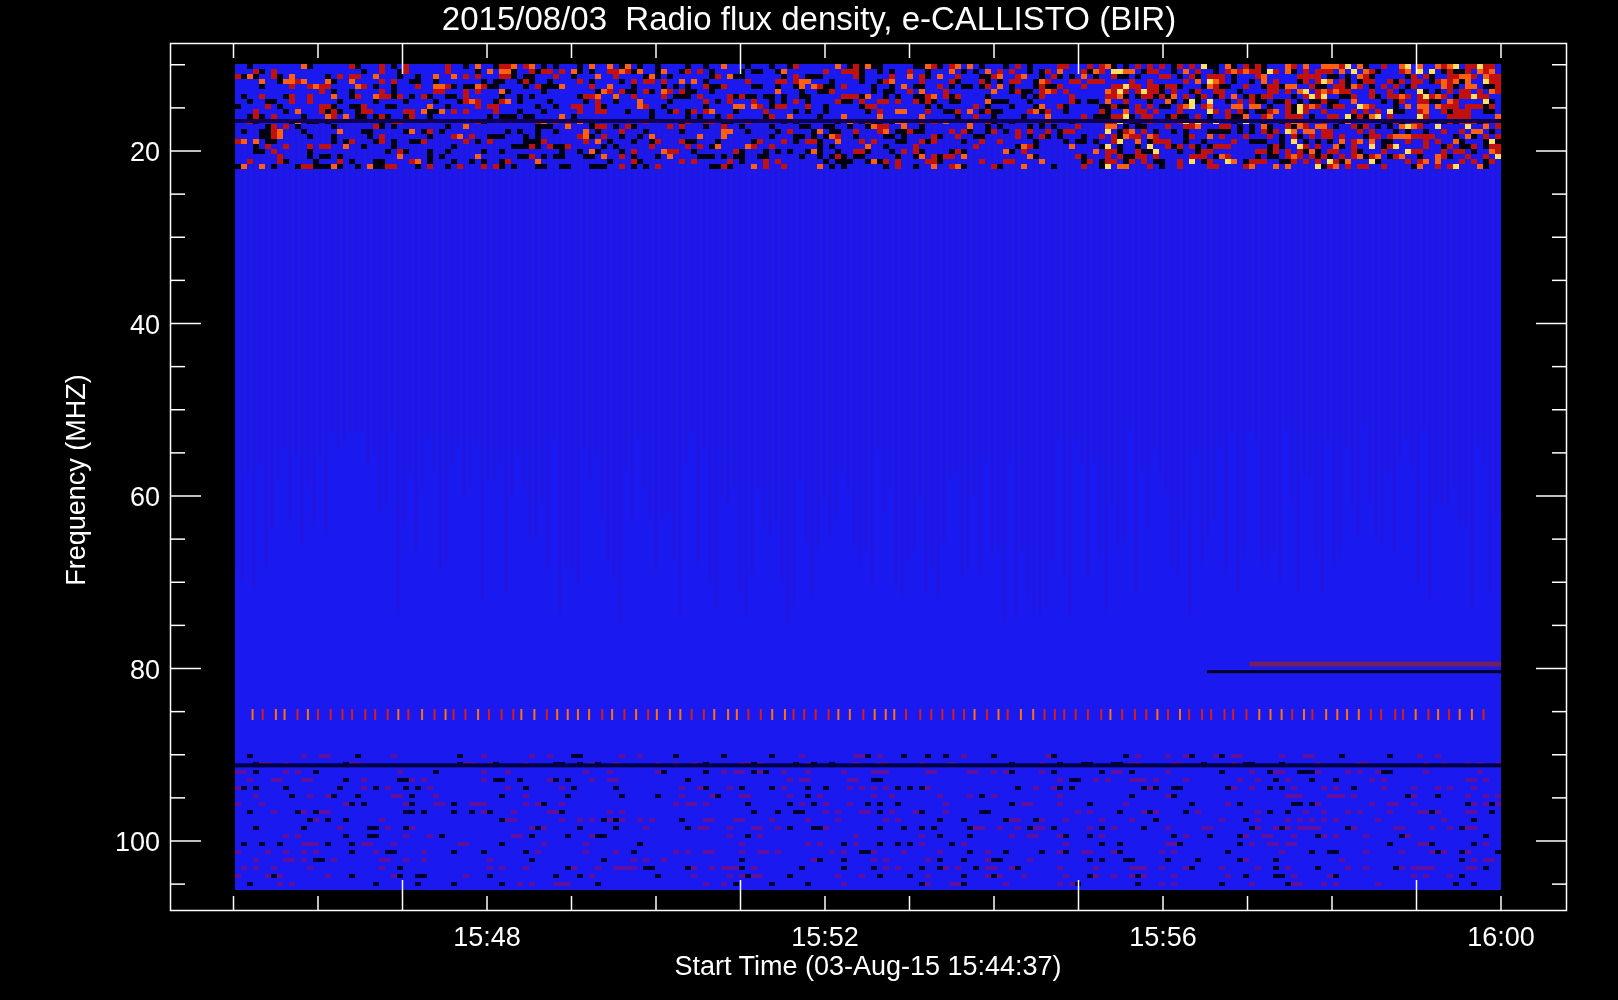  Describe the element at coordinates (144, 497) in the screenshot. I see `y-tick-label: 60` at that location.